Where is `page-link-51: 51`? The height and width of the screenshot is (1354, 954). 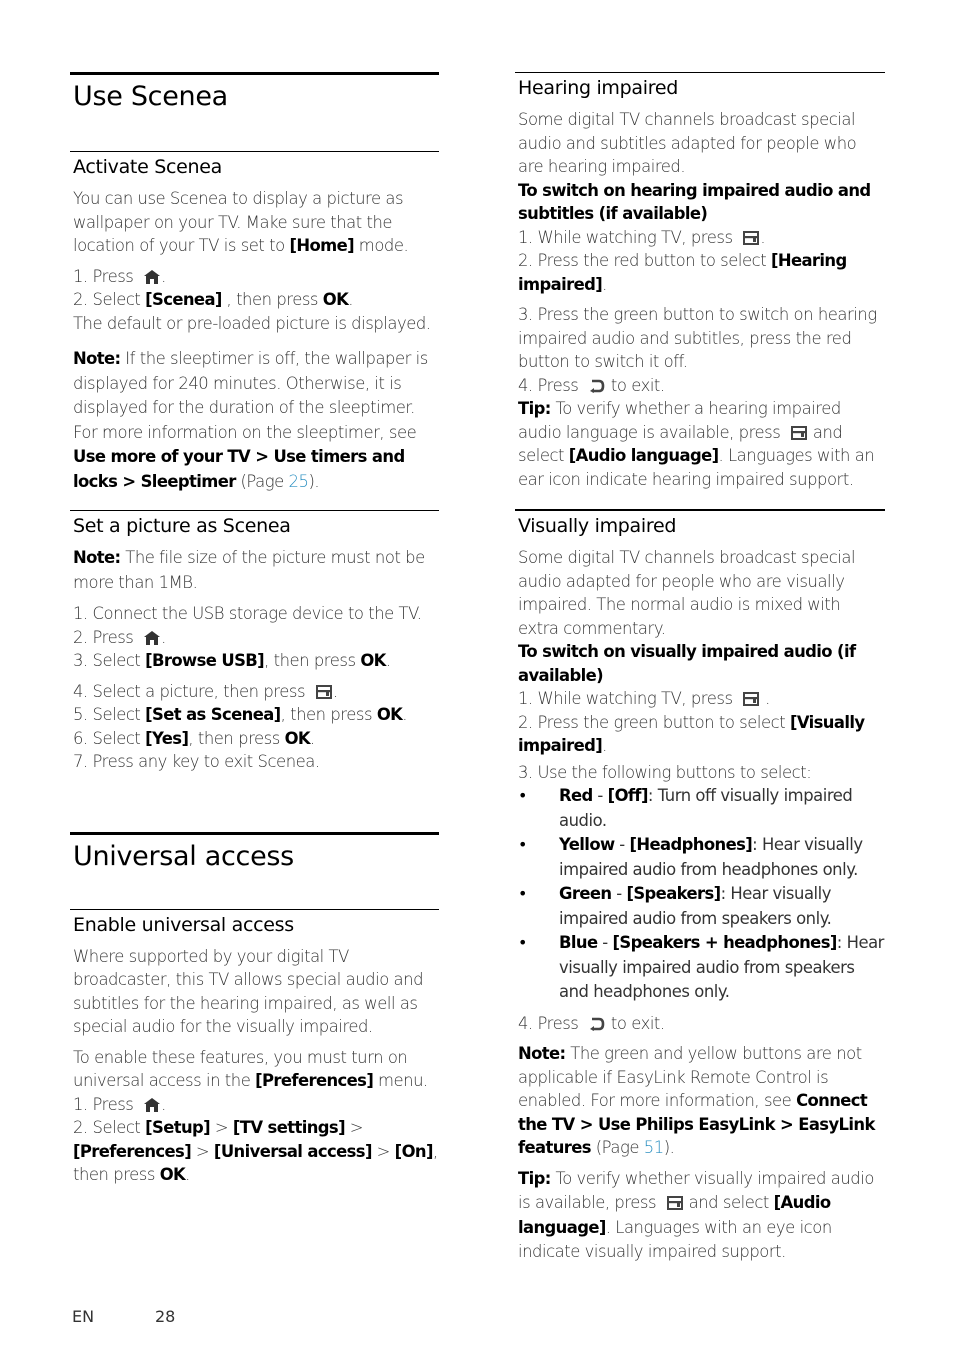 page-link-51: 51 is located at coordinates (654, 1147).